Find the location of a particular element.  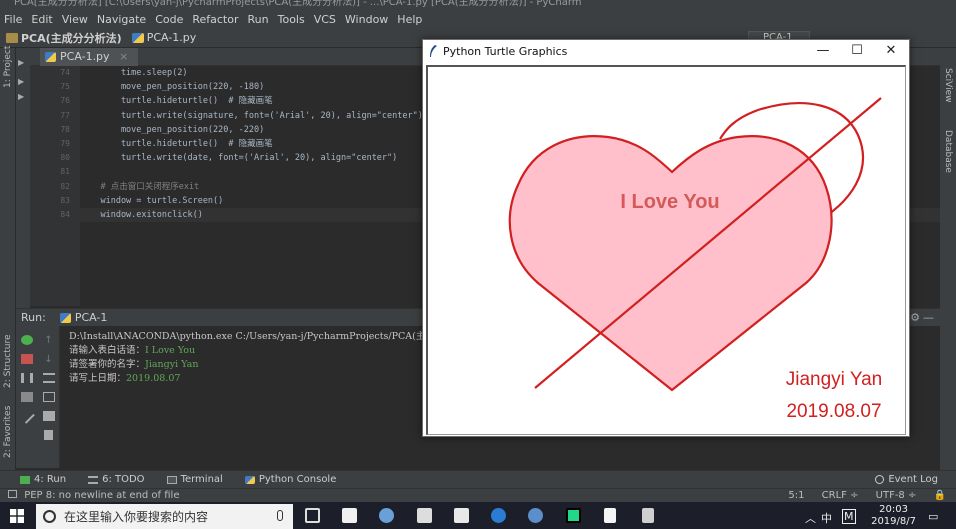

paint-icon is located at coordinates (386, 515).